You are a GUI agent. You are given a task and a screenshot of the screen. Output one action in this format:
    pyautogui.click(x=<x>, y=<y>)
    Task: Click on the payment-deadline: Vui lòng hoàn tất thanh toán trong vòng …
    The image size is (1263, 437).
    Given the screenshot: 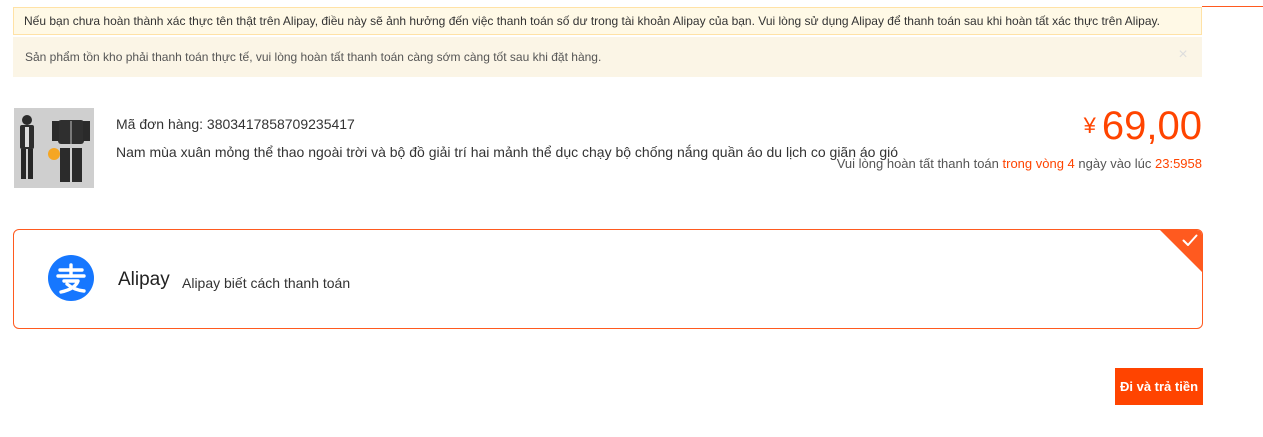 What is the action you would take?
    pyautogui.click(x=1019, y=163)
    